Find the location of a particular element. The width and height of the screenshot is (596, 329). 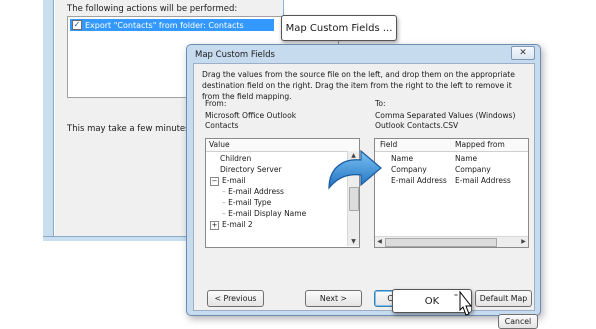

scroll-down-icon: ▼ is located at coordinates (353, 241).